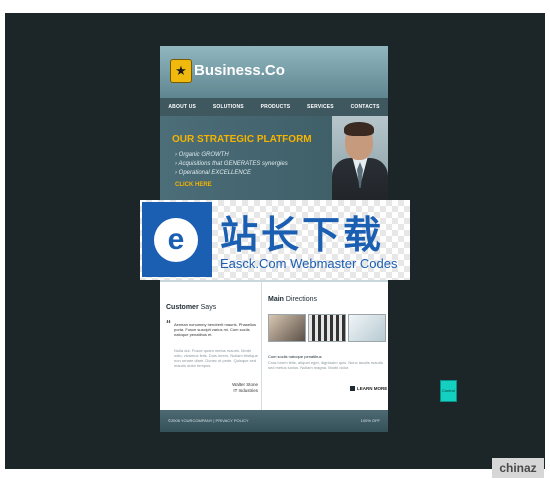 This screenshot has height=480, width=550. Describe the element at coordinates (231, 164) in the screenshot. I see `hero-bullet-2: › Acquisitions that GENERATES synergies` at that location.